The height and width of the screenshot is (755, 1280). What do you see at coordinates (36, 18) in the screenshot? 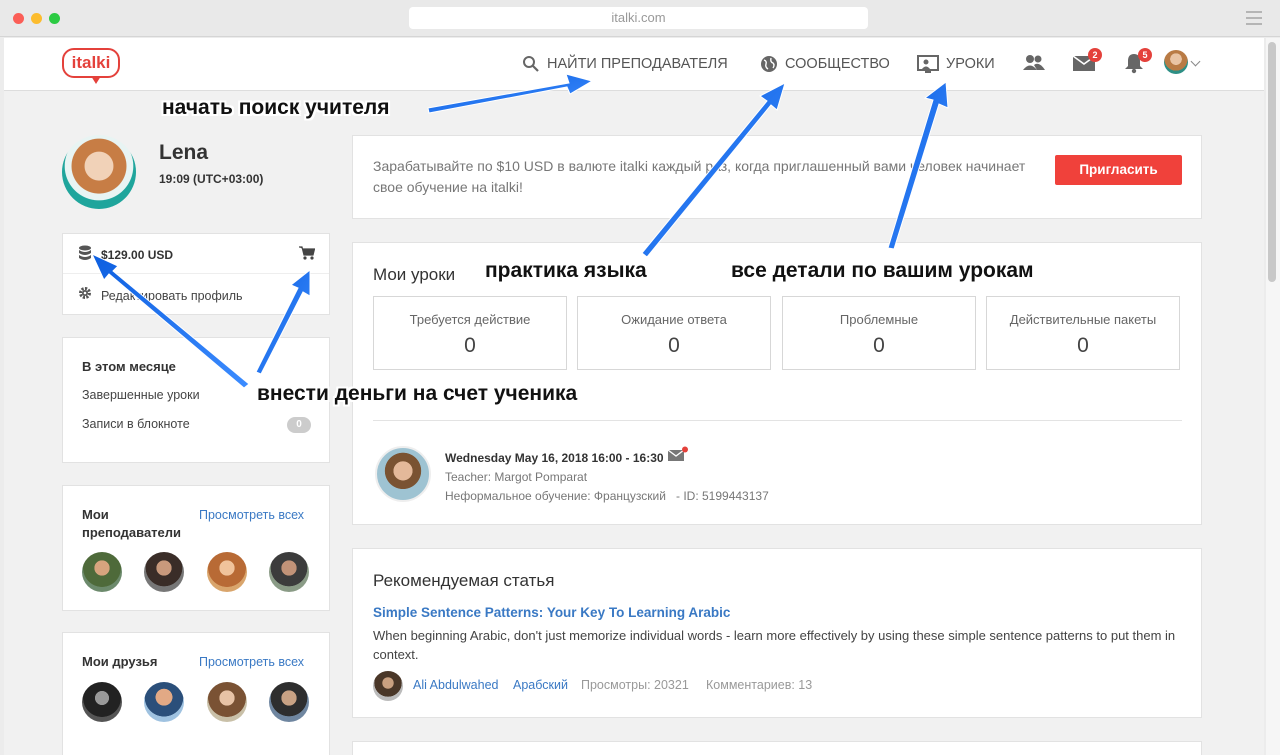
I see `minimize-window-button` at bounding box center [36, 18].